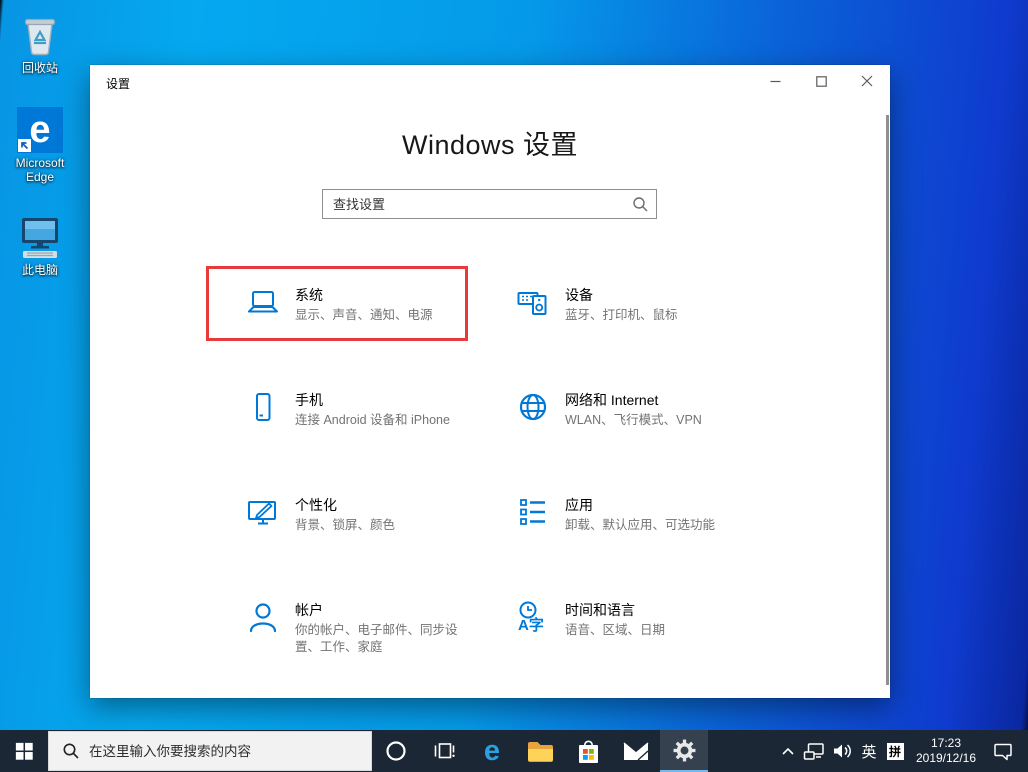 This screenshot has height=772, width=1028. Describe the element at coordinates (533, 407) in the screenshot. I see `globe-icon` at that location.